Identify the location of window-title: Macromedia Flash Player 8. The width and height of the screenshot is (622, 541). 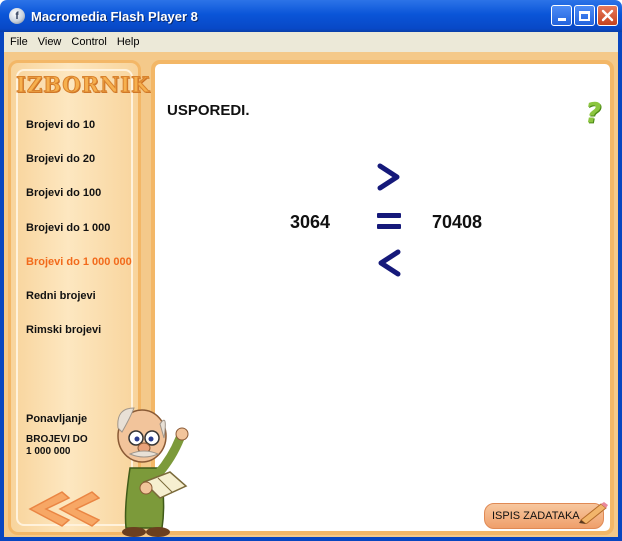
(114, 16).